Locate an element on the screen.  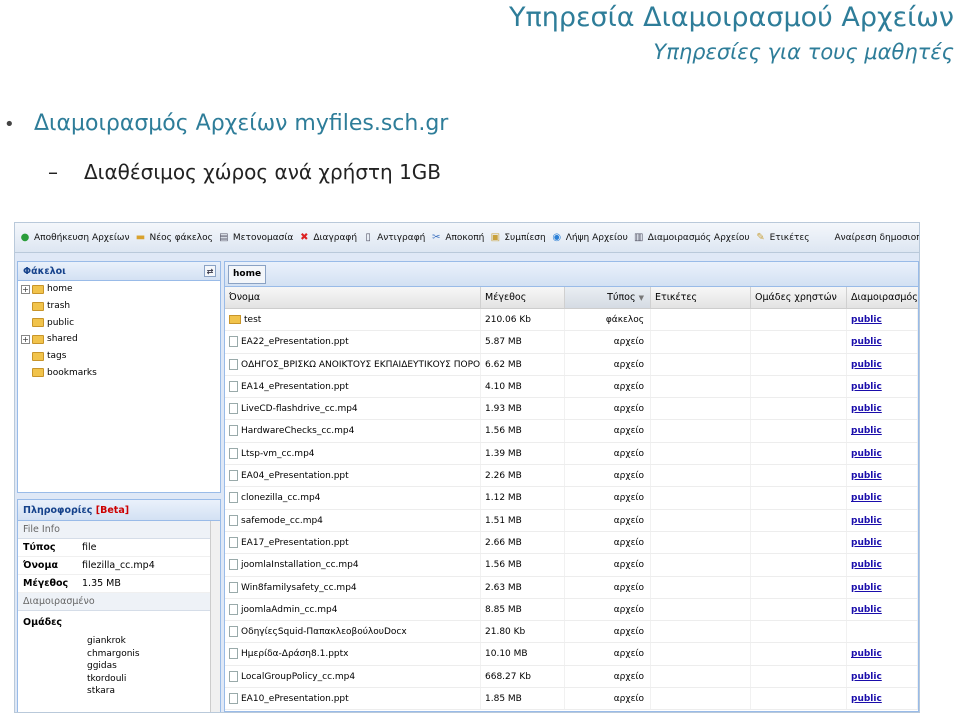
unpublish-button: Αναίρεση δημοσιοποίησης is located at coordinates (876, 237).